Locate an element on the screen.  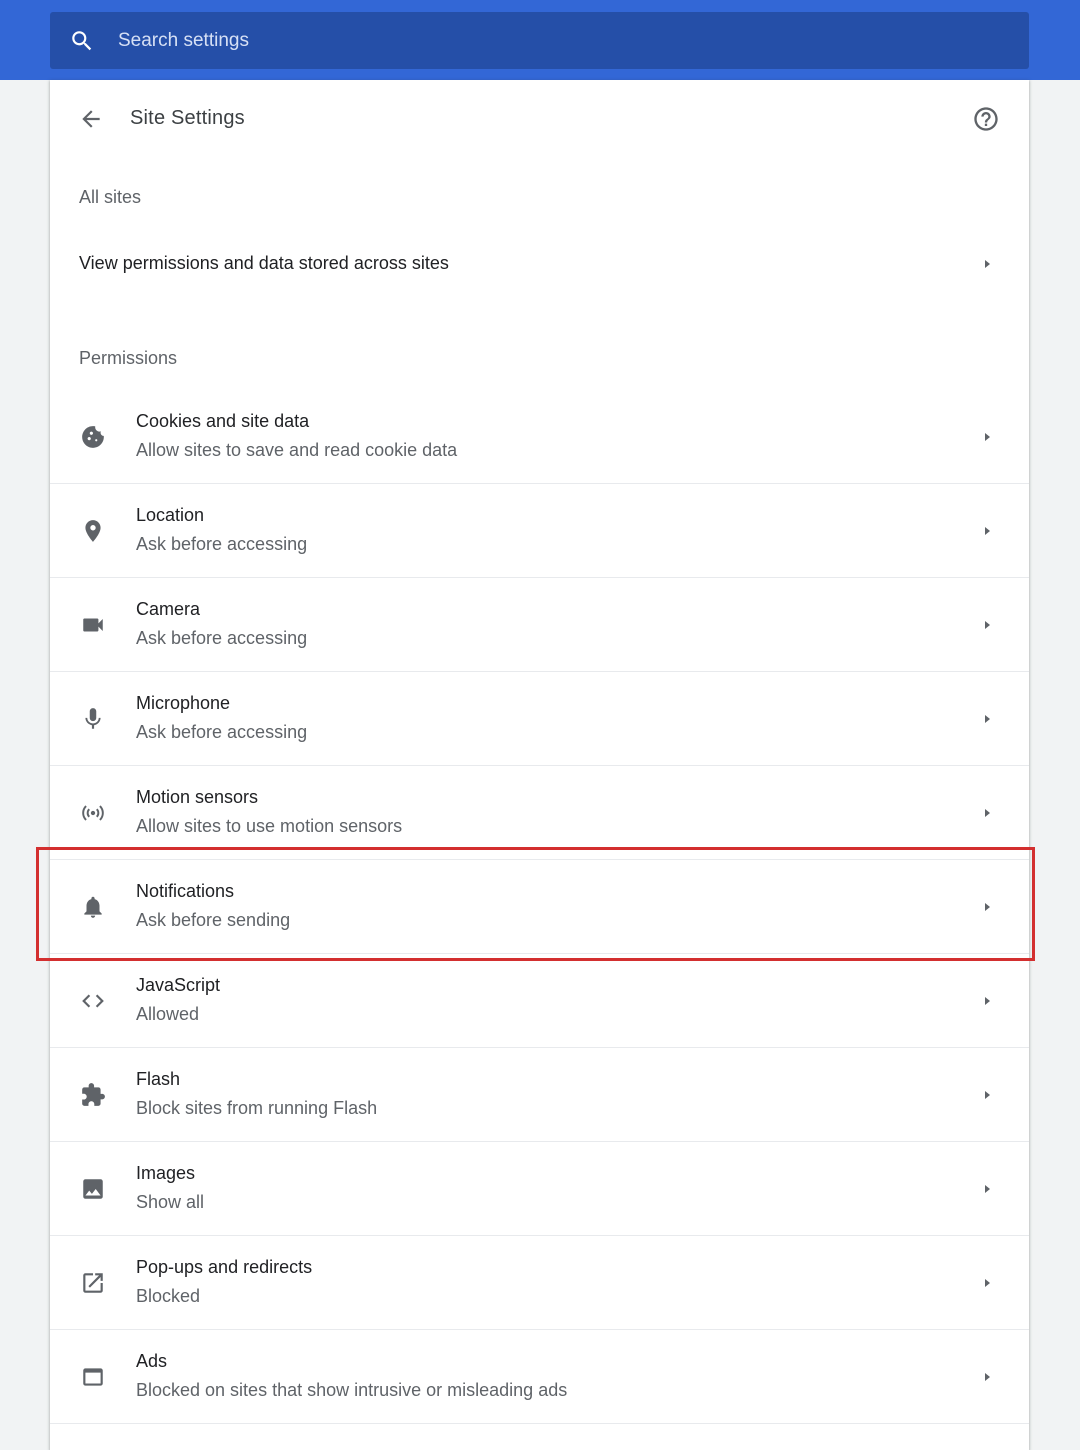
cookie-icon is located at coordinates (93, 437).